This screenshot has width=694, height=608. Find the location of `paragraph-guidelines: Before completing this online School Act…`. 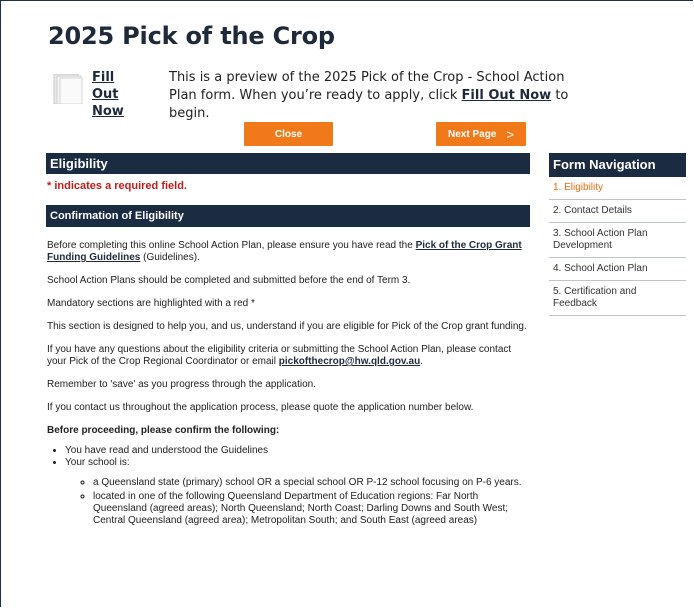

paragraph-guidelines: Before completing this online School Act… is located at coordinates (288, 252).